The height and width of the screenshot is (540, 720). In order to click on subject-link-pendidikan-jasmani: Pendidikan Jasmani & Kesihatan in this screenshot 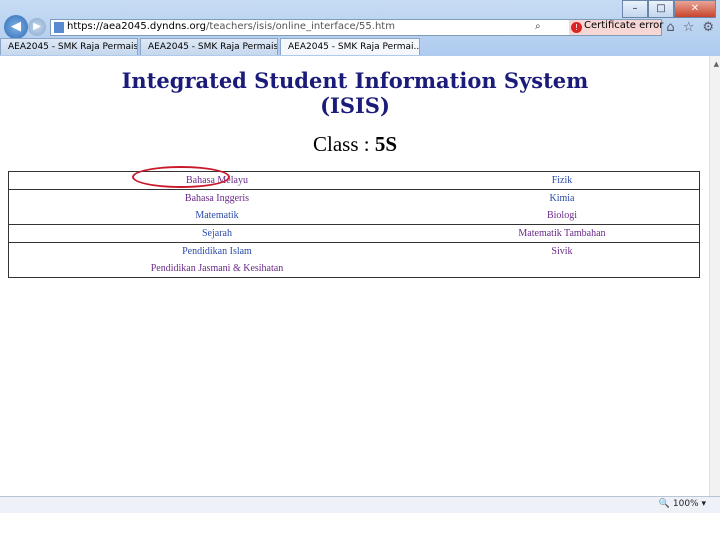, I will do `click(217, 268)`.